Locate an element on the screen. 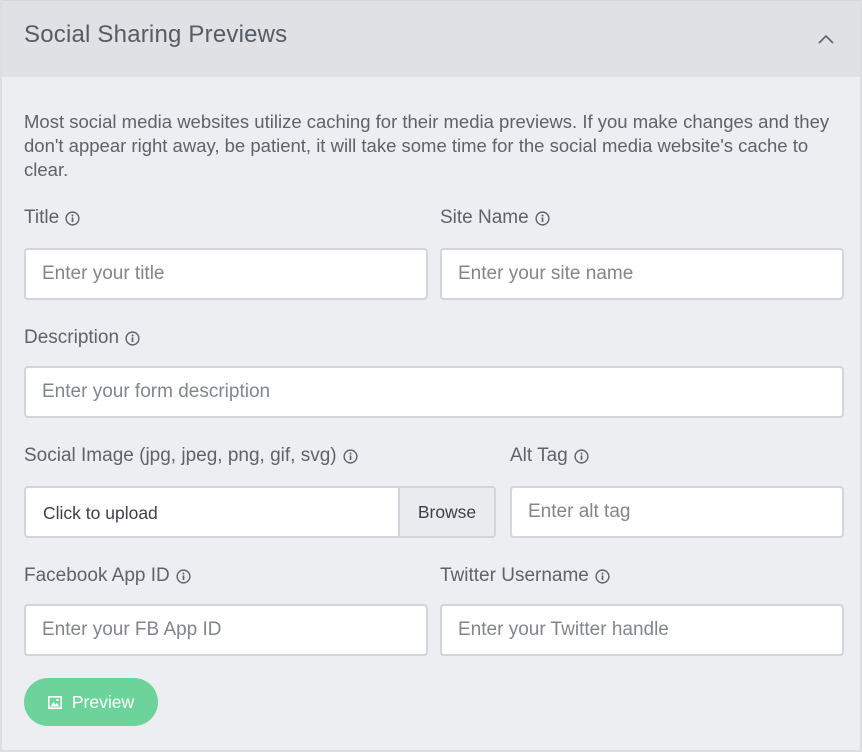  social-image-label: Social Image (jpg, jpeg, png, gif, svg) is located at coordinates (191, 456).